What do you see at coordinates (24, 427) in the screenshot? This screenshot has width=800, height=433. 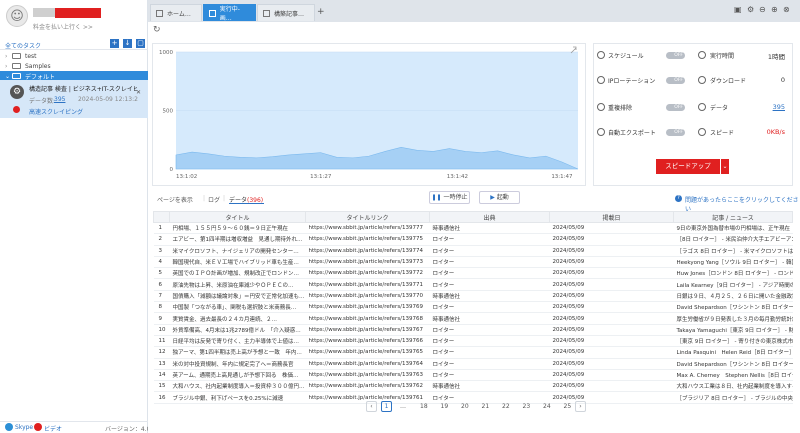 I see `skype-link: Skype` at bounding box center [24, 427].